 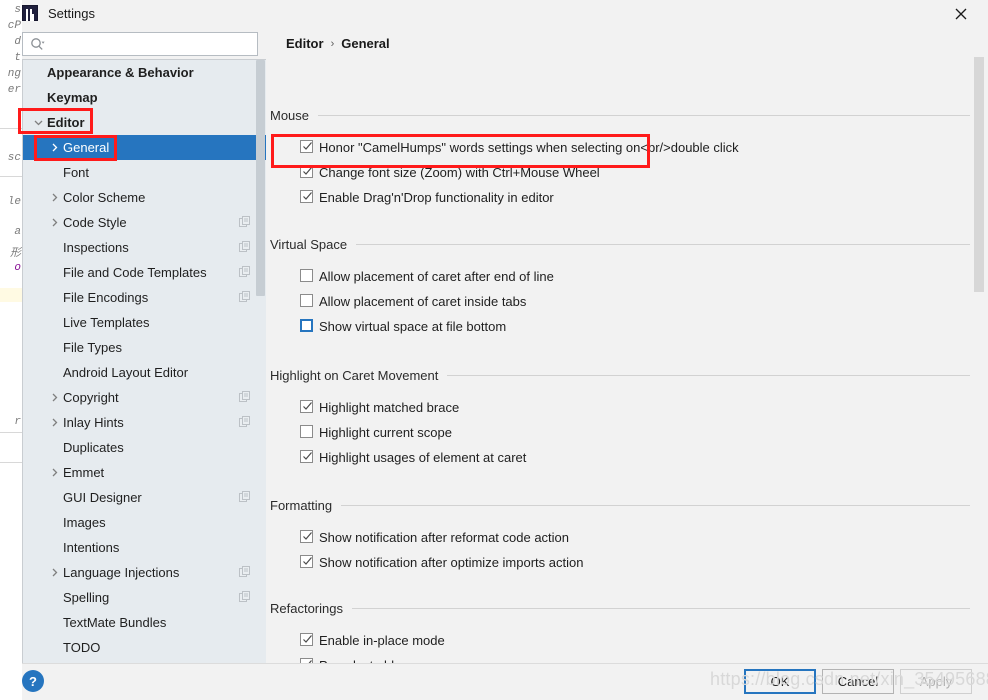 I want to click on sidebar-item-gui-designer: GUI Designer, so click(x=139, y=497).